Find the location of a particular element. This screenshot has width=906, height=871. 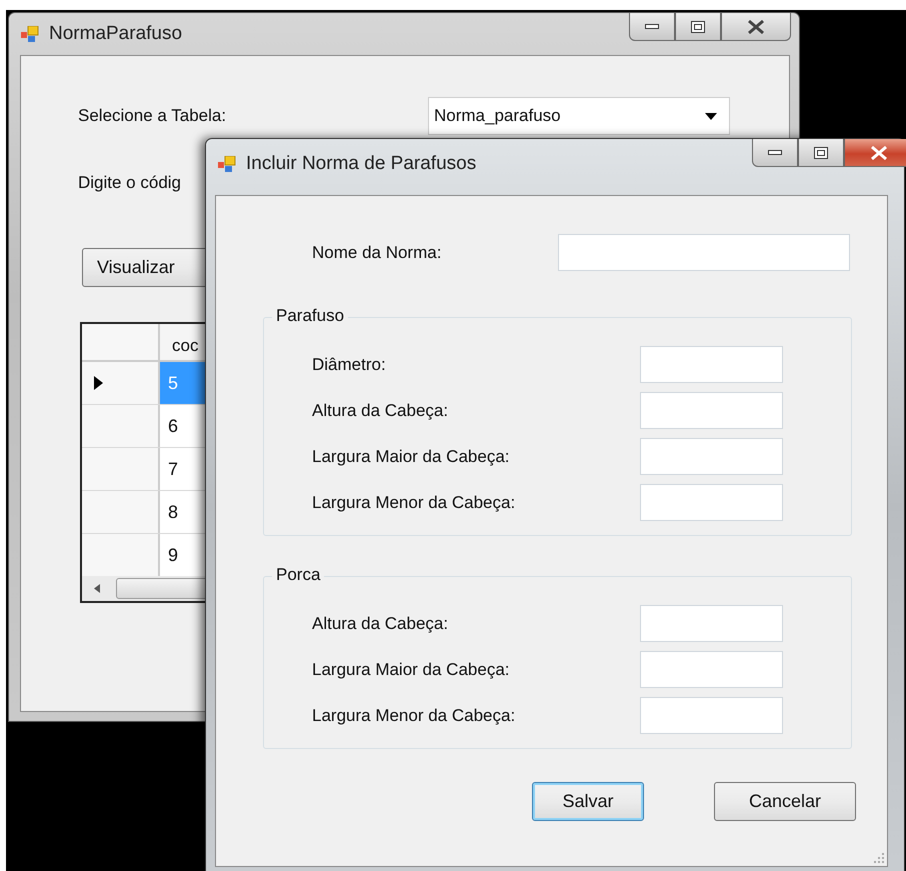

code-label: Digite o códig is located at coordinates (130, 183).